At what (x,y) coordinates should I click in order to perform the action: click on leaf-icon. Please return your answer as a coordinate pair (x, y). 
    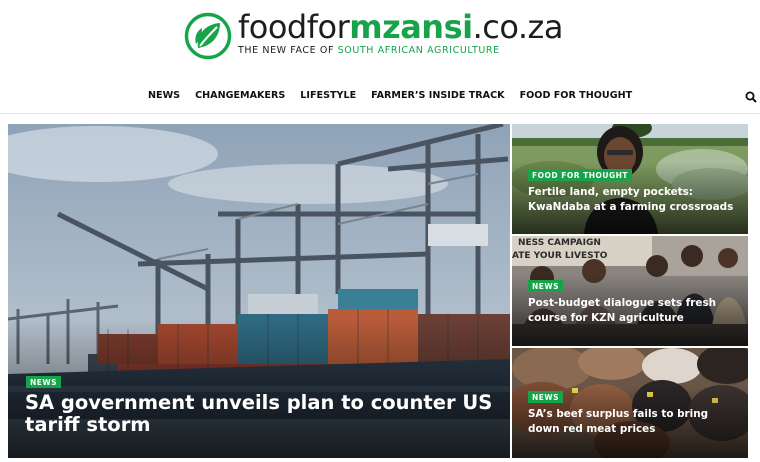
    Looking at the image, I should click on (208, 36).